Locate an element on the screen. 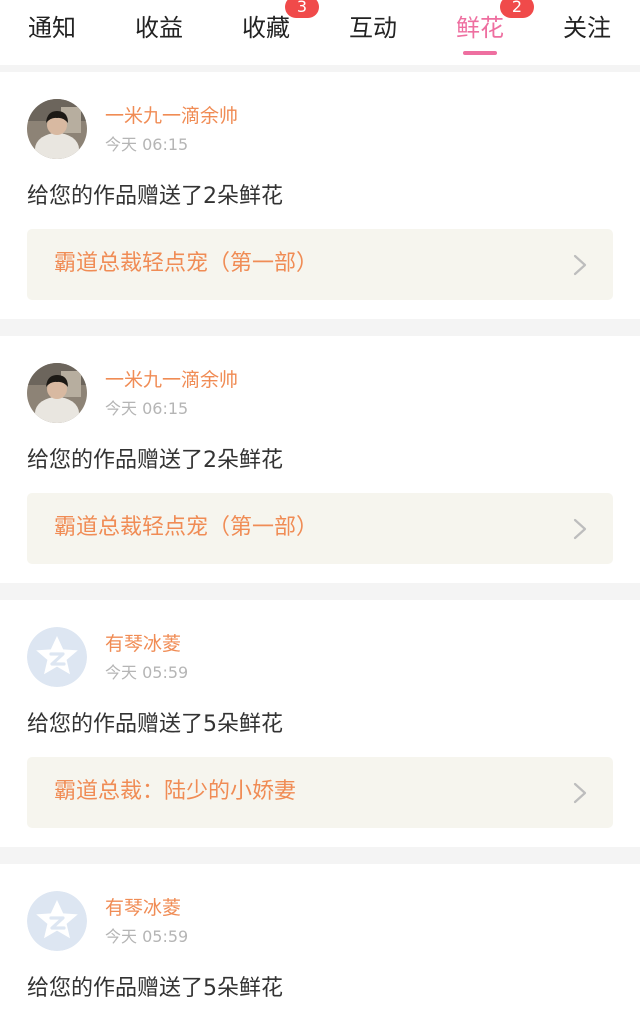 Image resolution: width=640 pixels, height=1018 pixels. tab-favorites: 收藏 3 is located at coordinates (273, 32).